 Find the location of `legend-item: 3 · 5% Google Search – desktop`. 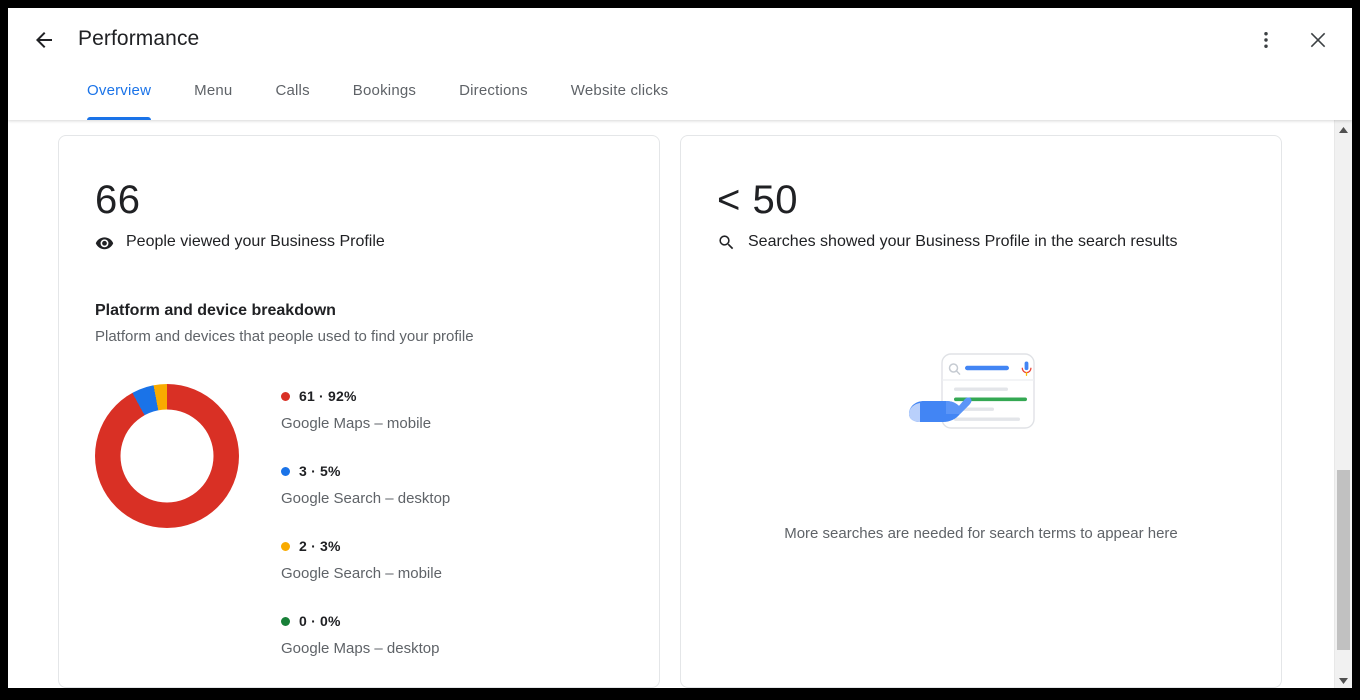

legend-item: 3 · 5% Google Search – desktop is located at coordinates (365, 485).